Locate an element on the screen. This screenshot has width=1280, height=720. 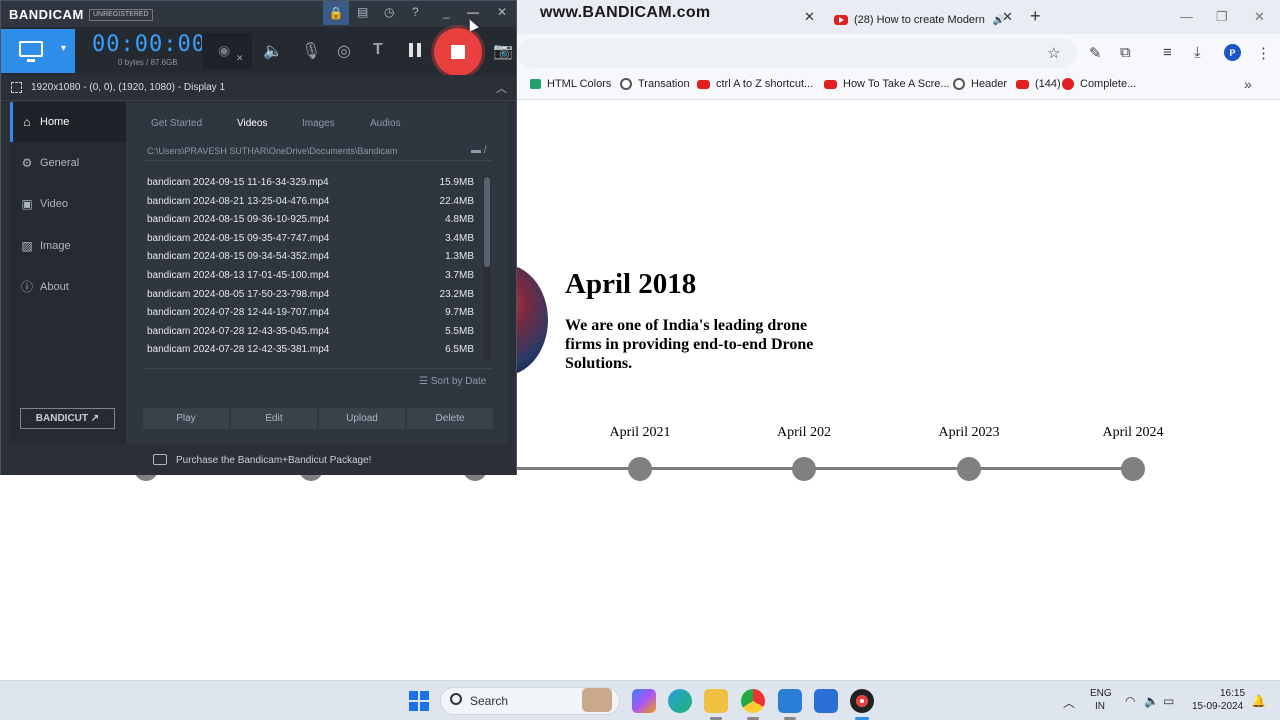
extensions-icon: ⧉ is located at coordinates (1125, 52).